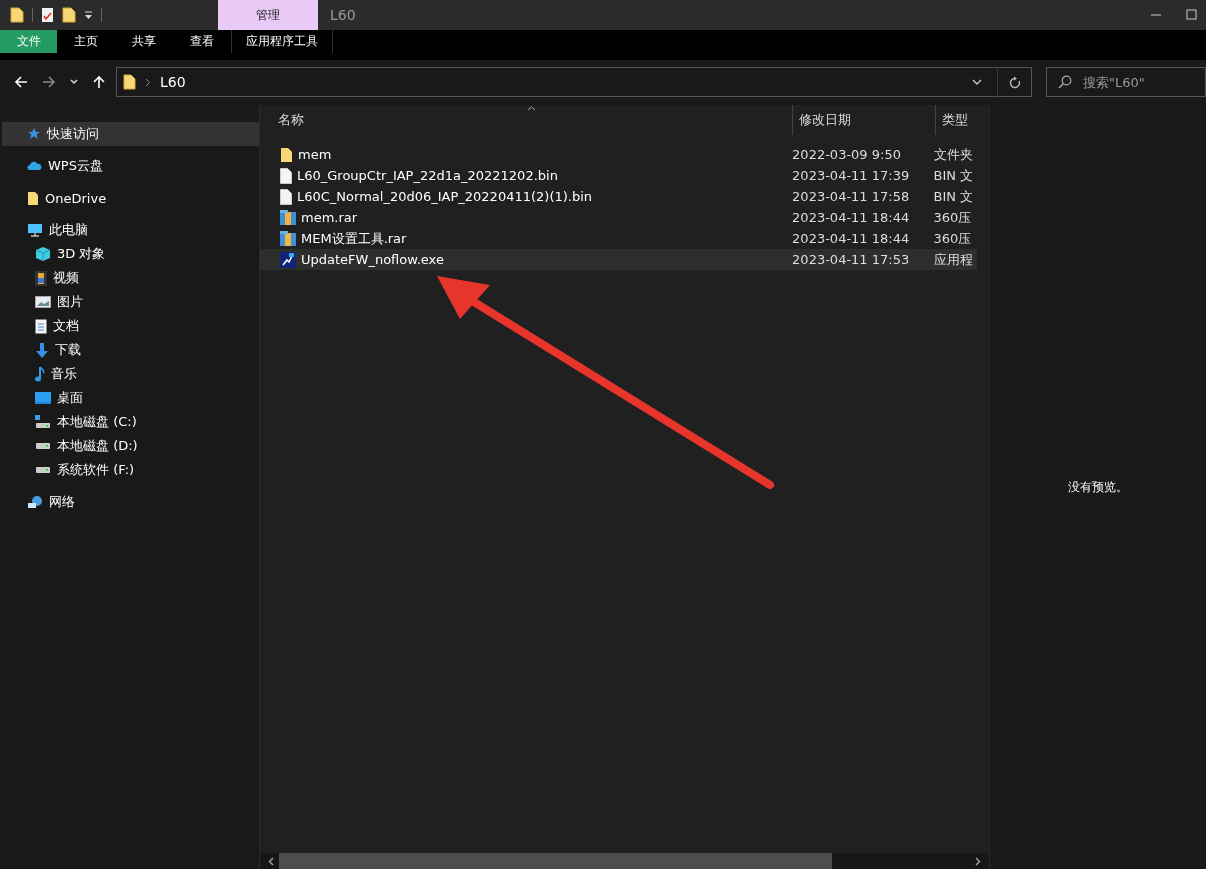 The width and height of the screenshot is (1206, 869). Describe the element at coordinates (75, 166) in the screenshot. I see `sidebar-label: WPS云盘` at that location.